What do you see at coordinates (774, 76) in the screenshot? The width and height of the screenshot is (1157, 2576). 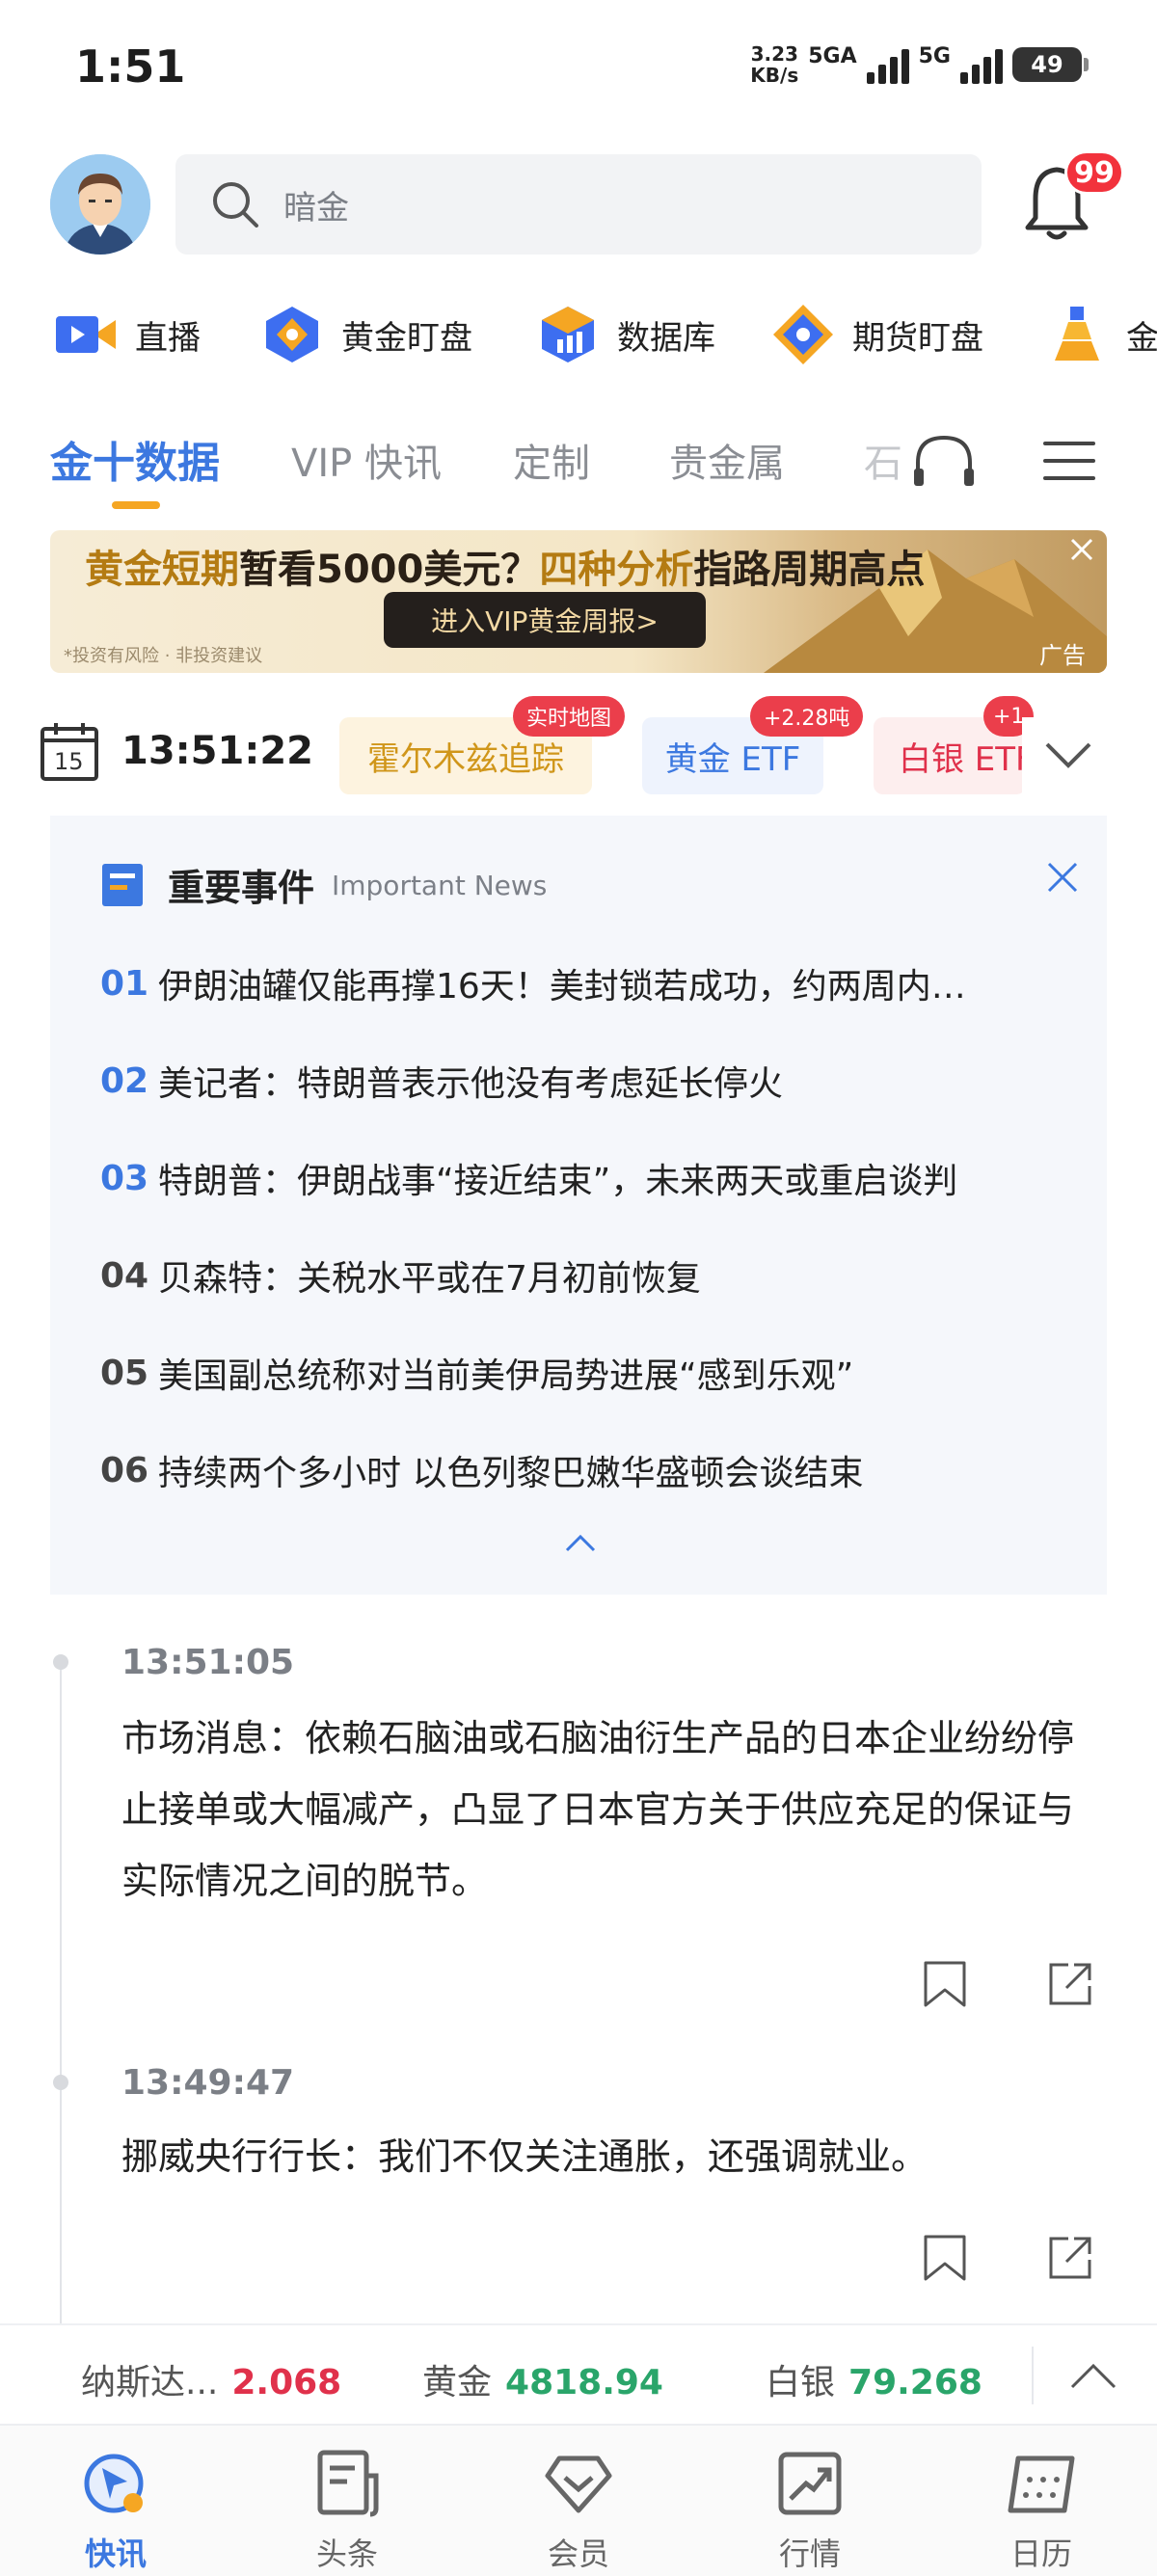 I see `network-speed-unit: KB/s` at bounding box center [774, 76].